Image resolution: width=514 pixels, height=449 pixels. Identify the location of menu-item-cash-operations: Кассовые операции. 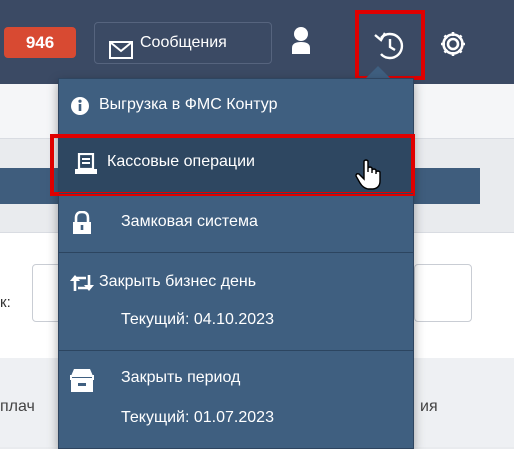
(232, 165).